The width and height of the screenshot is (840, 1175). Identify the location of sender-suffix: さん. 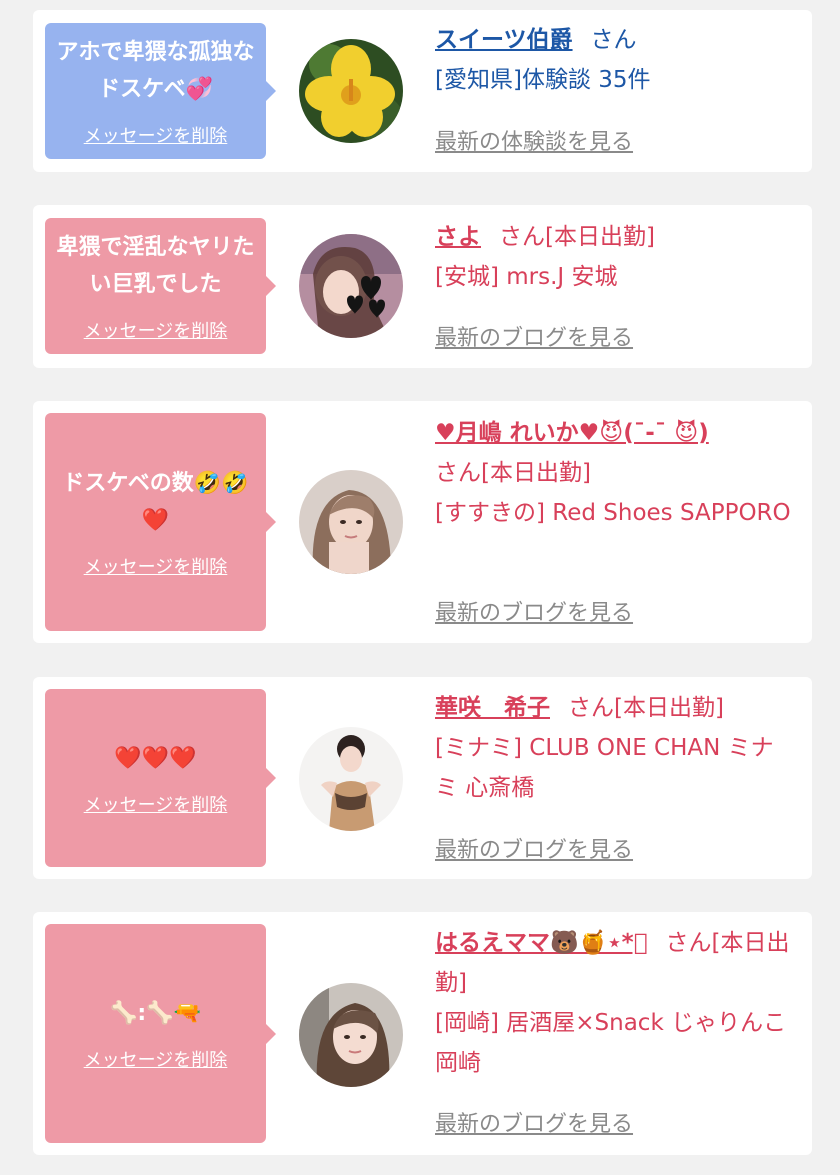
(613, 40).